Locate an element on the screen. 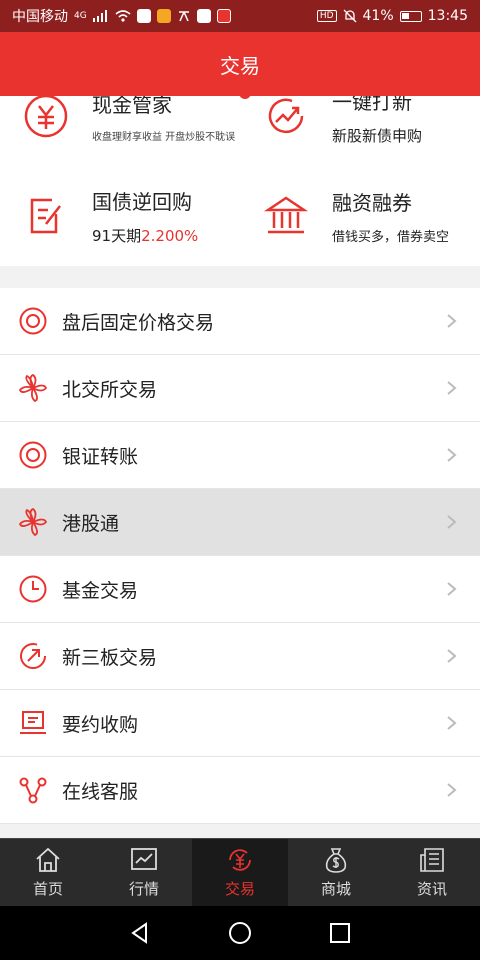 This screenshot has width=480, height=960. menu-item-bank-transfer: 银证转账 is located at coordinates (240, 455).